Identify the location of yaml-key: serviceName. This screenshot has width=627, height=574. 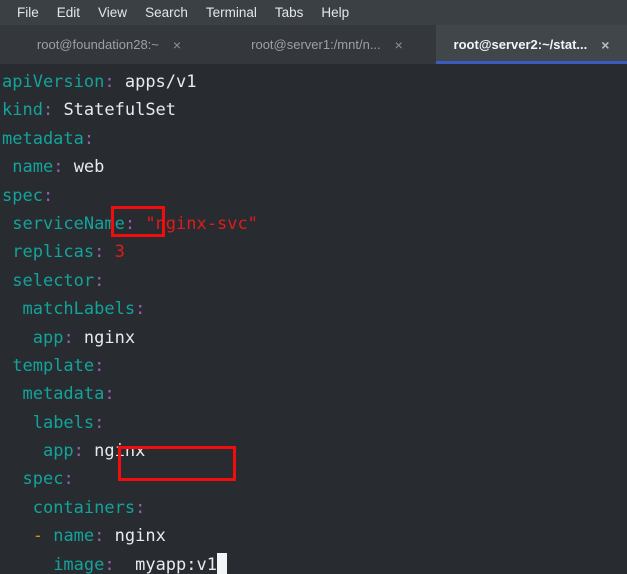
(68, 223).